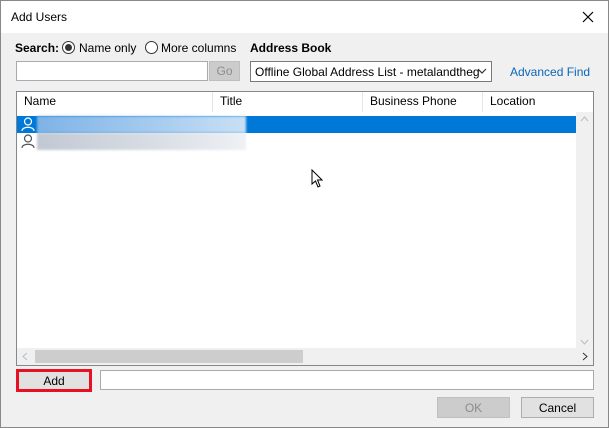  I want to click on address-book-label: Address Book, so click(291, 48).